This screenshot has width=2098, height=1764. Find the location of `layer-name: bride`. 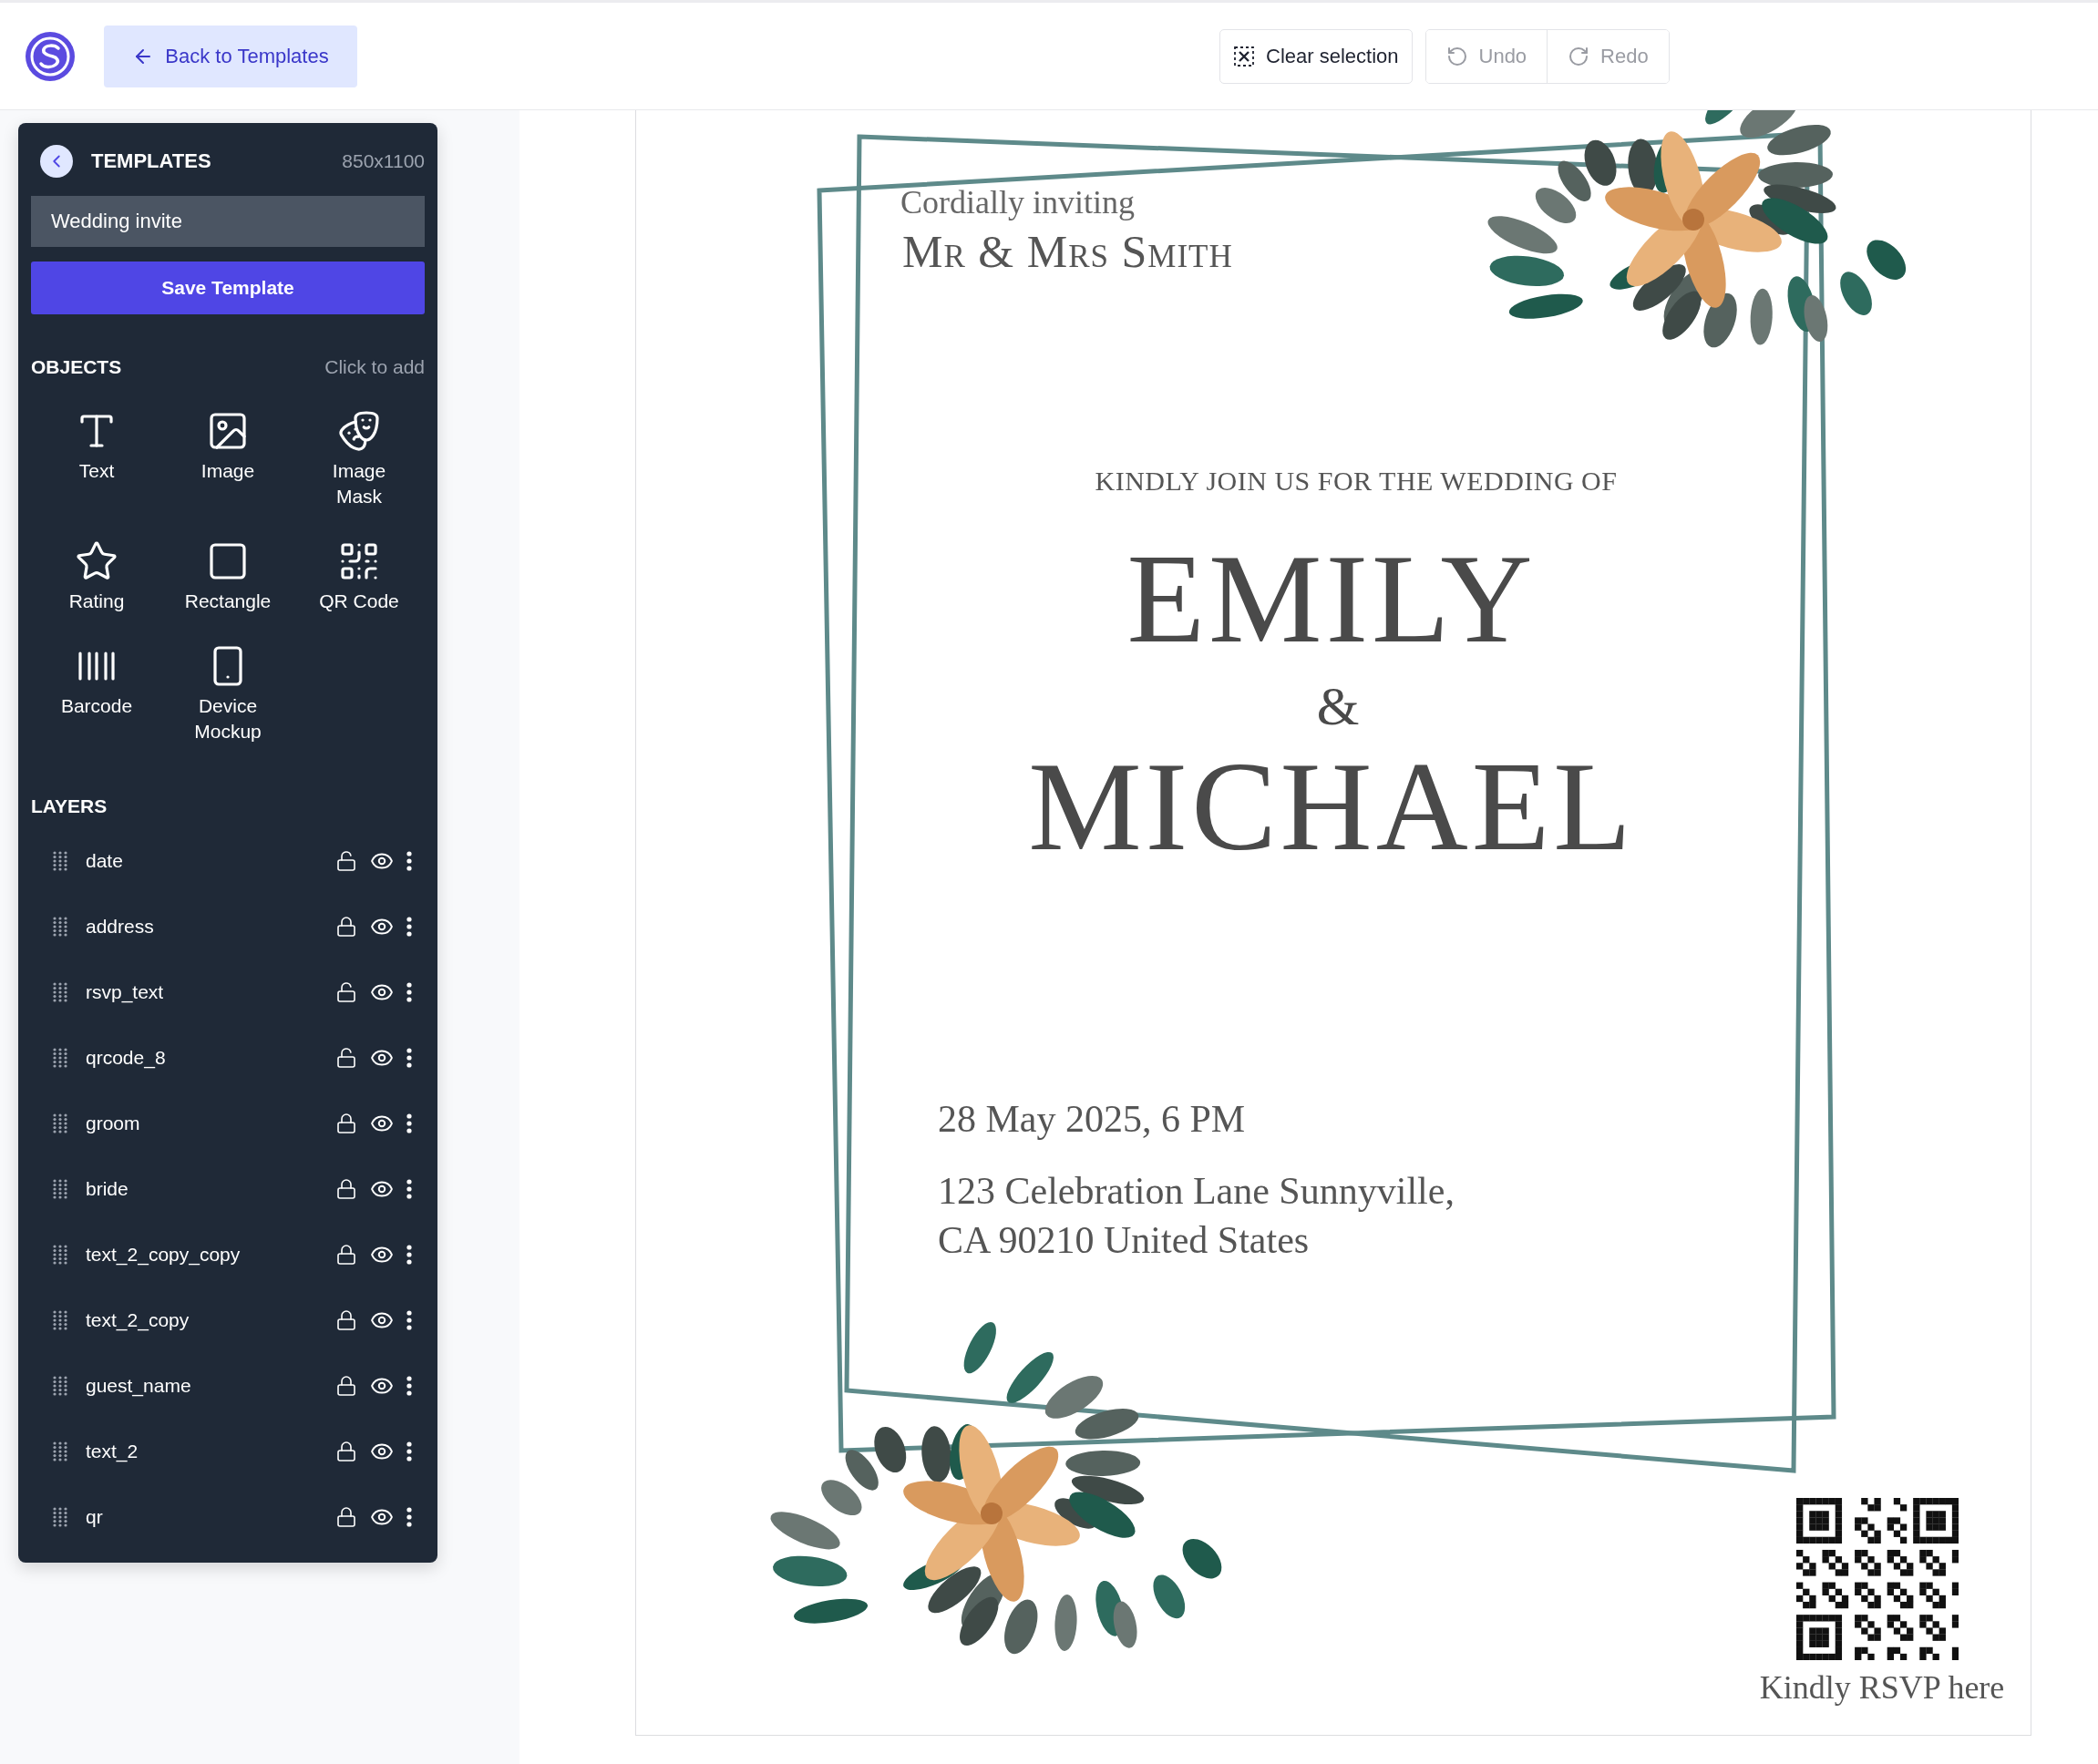

layer-name: bride is located at coordinates (204, 1189).